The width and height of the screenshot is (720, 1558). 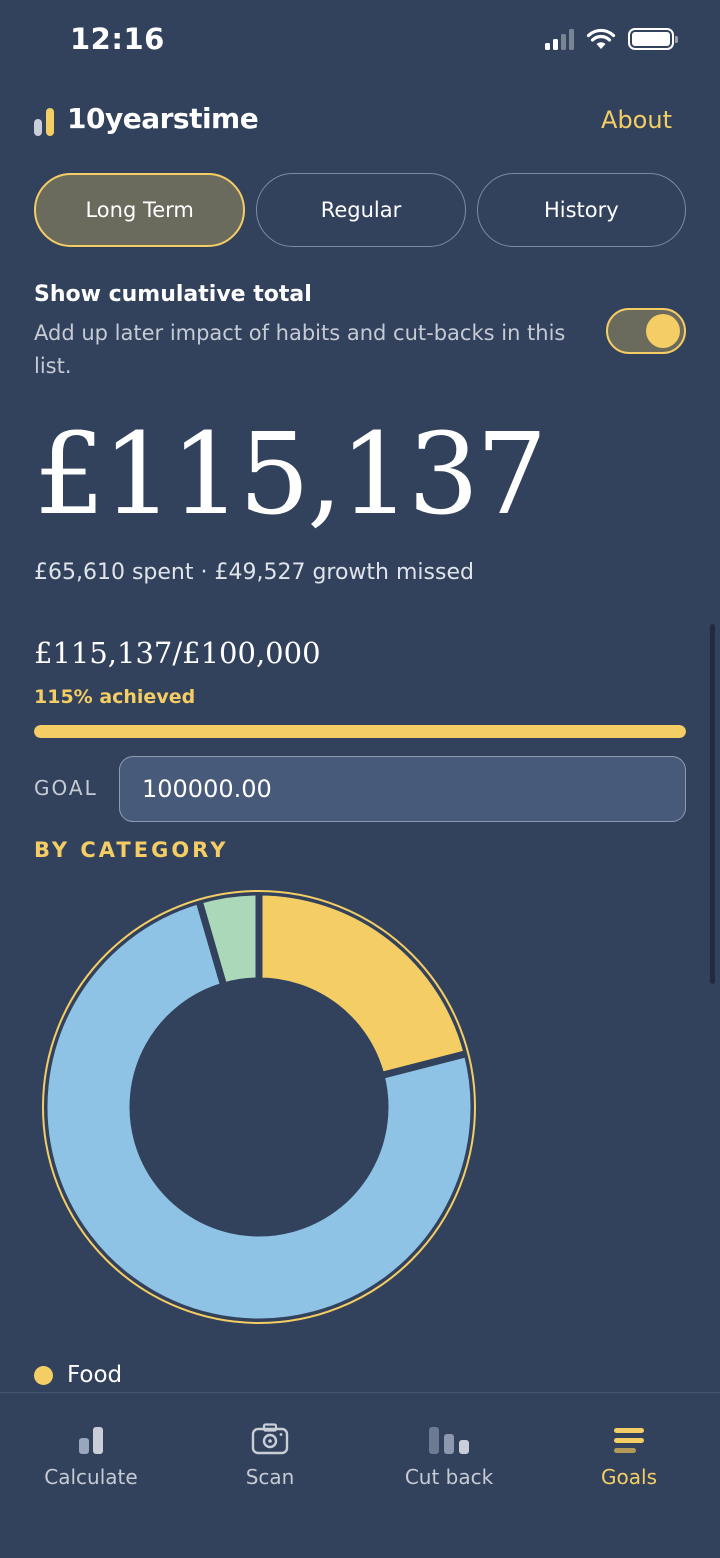 I want to click on goal-progress-text: £115,137/£100,000, so click(x=177, y=653).